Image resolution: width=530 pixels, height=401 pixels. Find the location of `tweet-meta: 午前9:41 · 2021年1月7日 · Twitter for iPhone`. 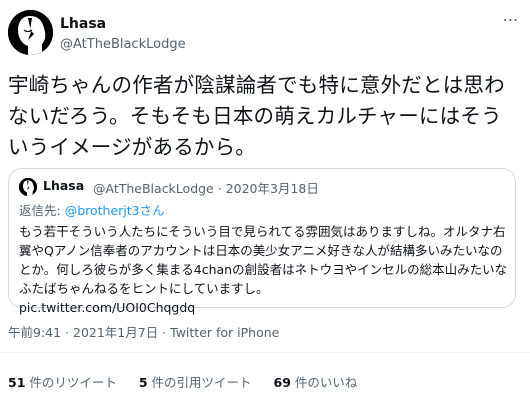

tweet-meta: 午前9:41 · 2021年1月7日 · Twitter for iPhone is located at coordinates (143, 331).